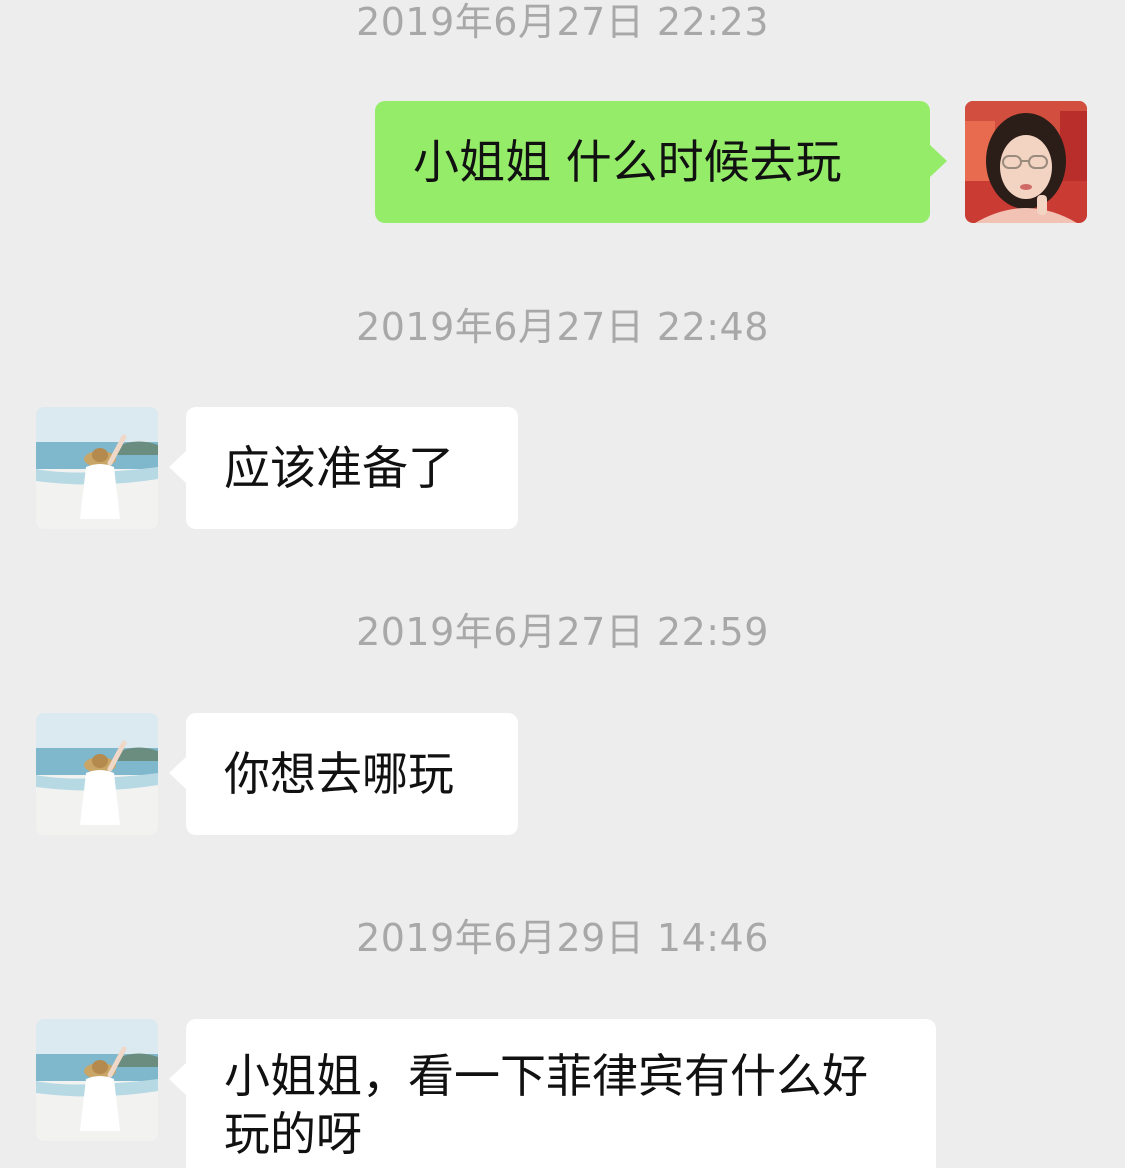  Describe the element at coordinates (562, 938) in the screenshot. I see `message-timestamp: 2019年6月29日 14:46` at that location.